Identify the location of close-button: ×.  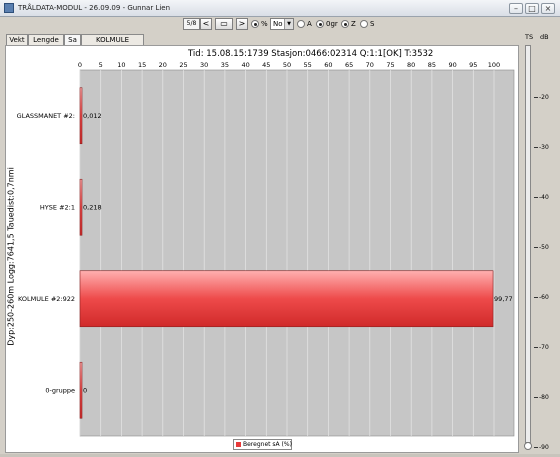
(548, 8).